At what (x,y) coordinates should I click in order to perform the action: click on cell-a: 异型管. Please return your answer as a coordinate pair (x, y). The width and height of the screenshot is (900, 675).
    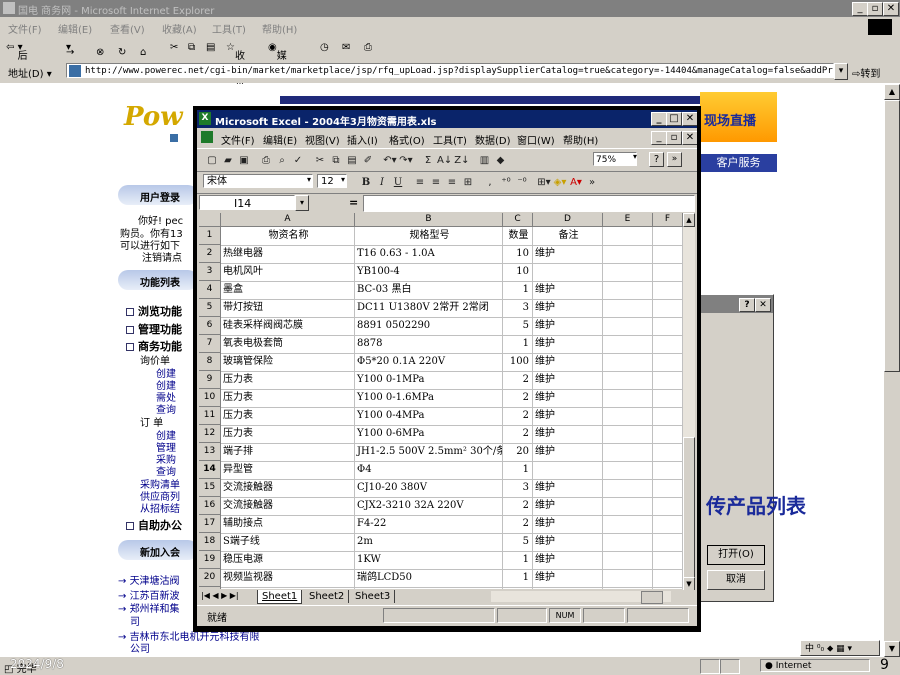
    Looking at the image, I should click on (288, 470).